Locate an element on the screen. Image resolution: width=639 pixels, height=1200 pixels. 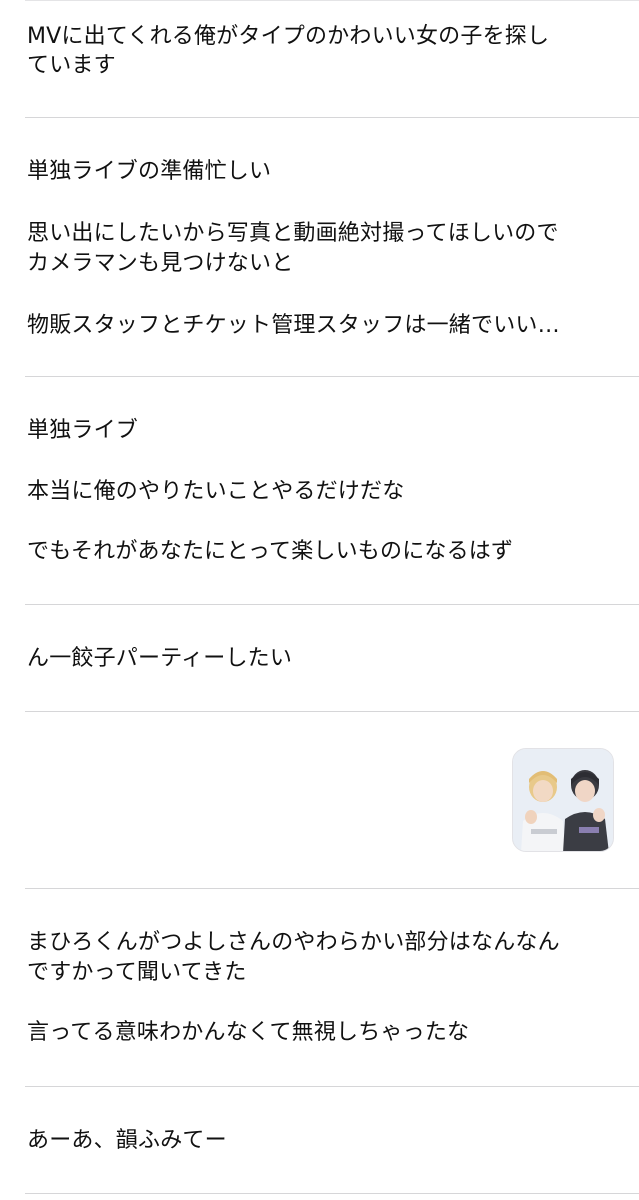
note-text-line: 単独ライブの準備忙しい is located at coordinates (149, 171).